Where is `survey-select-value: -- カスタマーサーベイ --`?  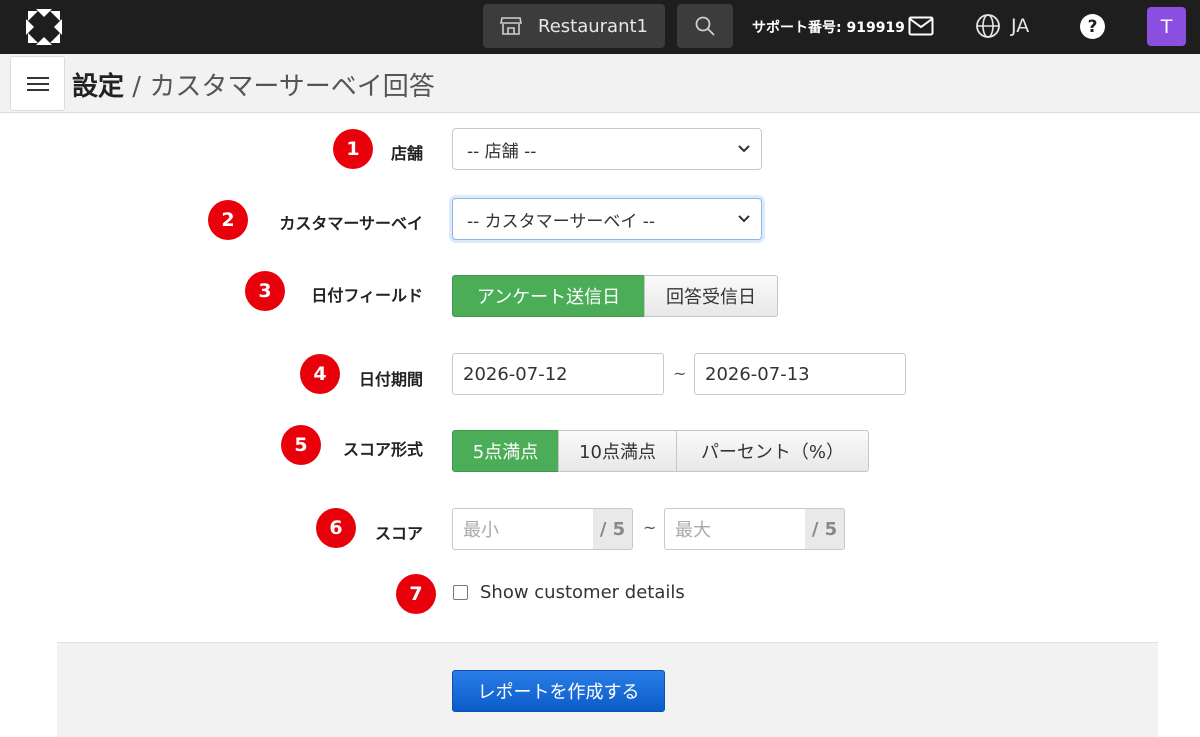 survey-select-value: -- カスタマーサーベイ -- is located at coordinates (561, 221).